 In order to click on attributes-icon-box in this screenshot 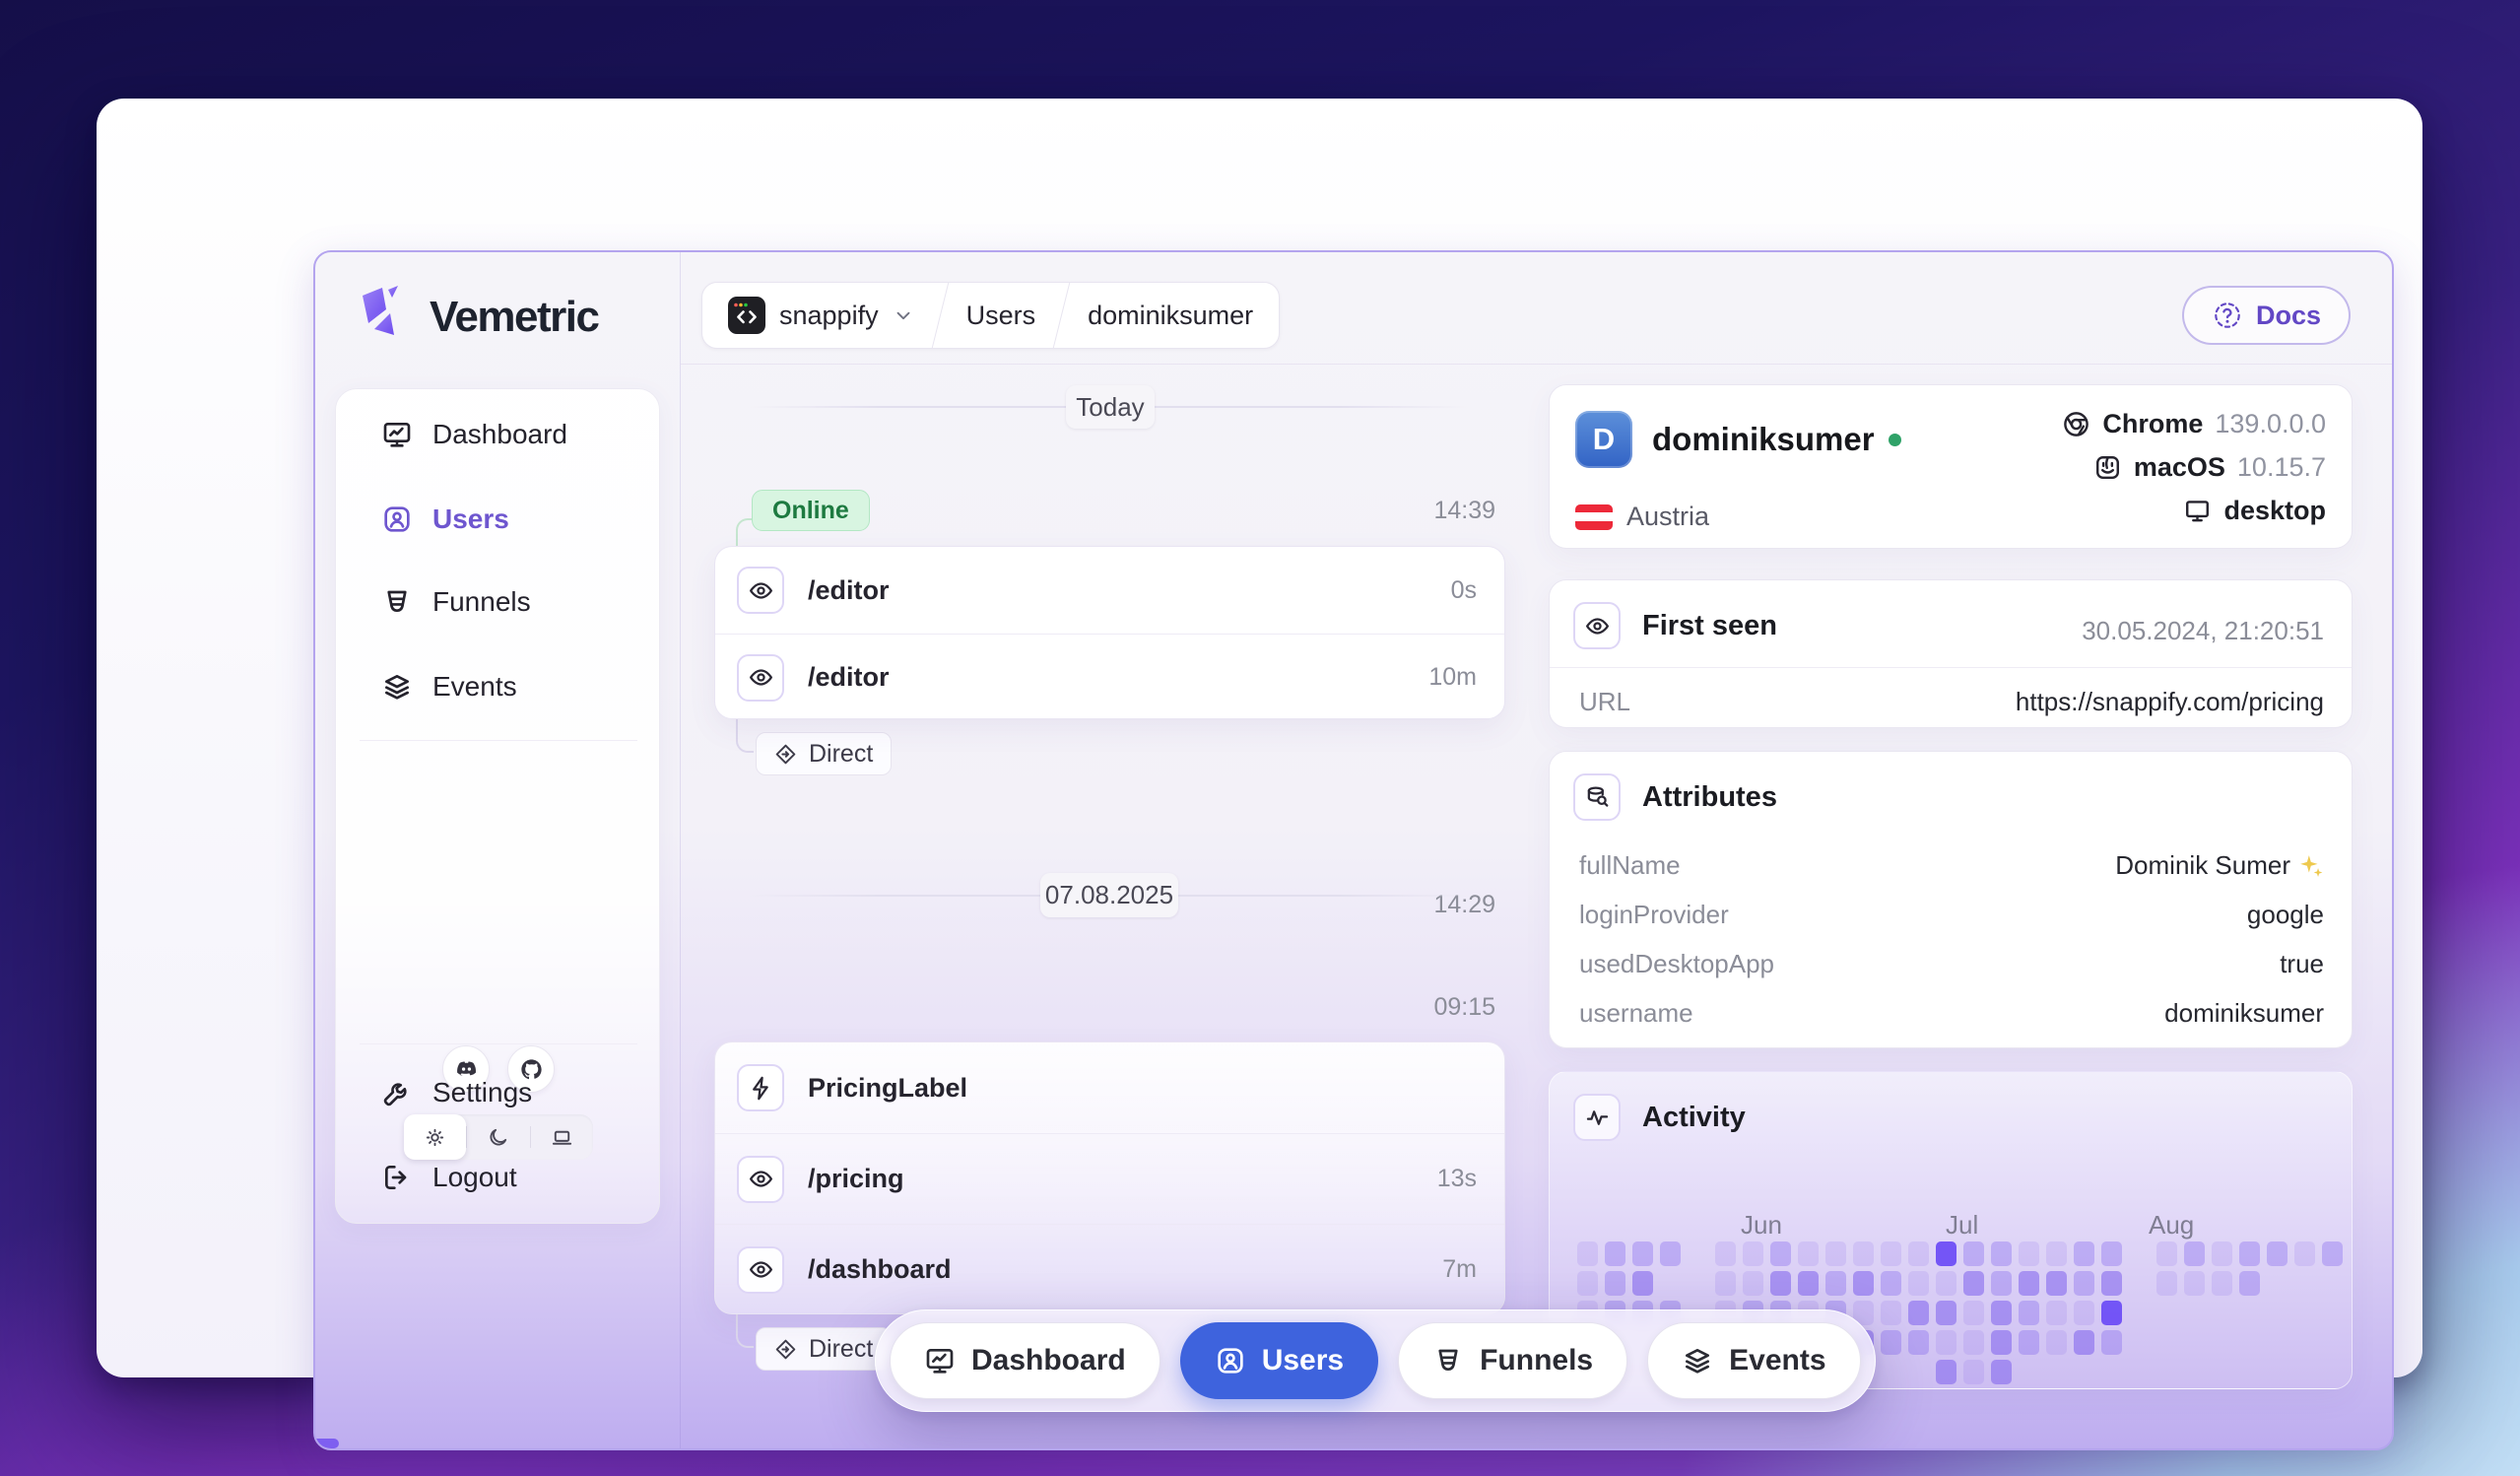, I will do `click(1597, 797)`.